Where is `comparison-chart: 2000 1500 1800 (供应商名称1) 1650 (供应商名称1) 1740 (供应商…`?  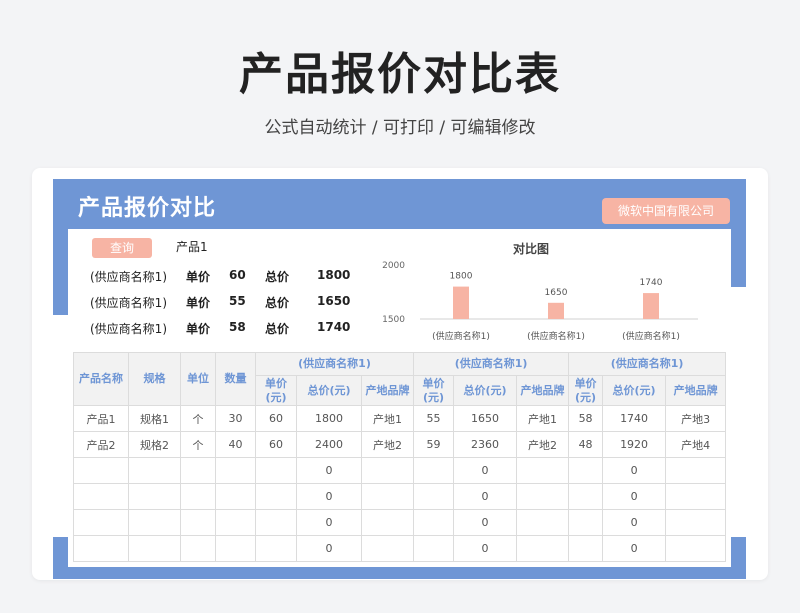
comparison-chart: 2000 1500 1800 (供应商名称1) 1650 (供应商名称1) 1740 (供应商… is located at coordinates (540, 301).